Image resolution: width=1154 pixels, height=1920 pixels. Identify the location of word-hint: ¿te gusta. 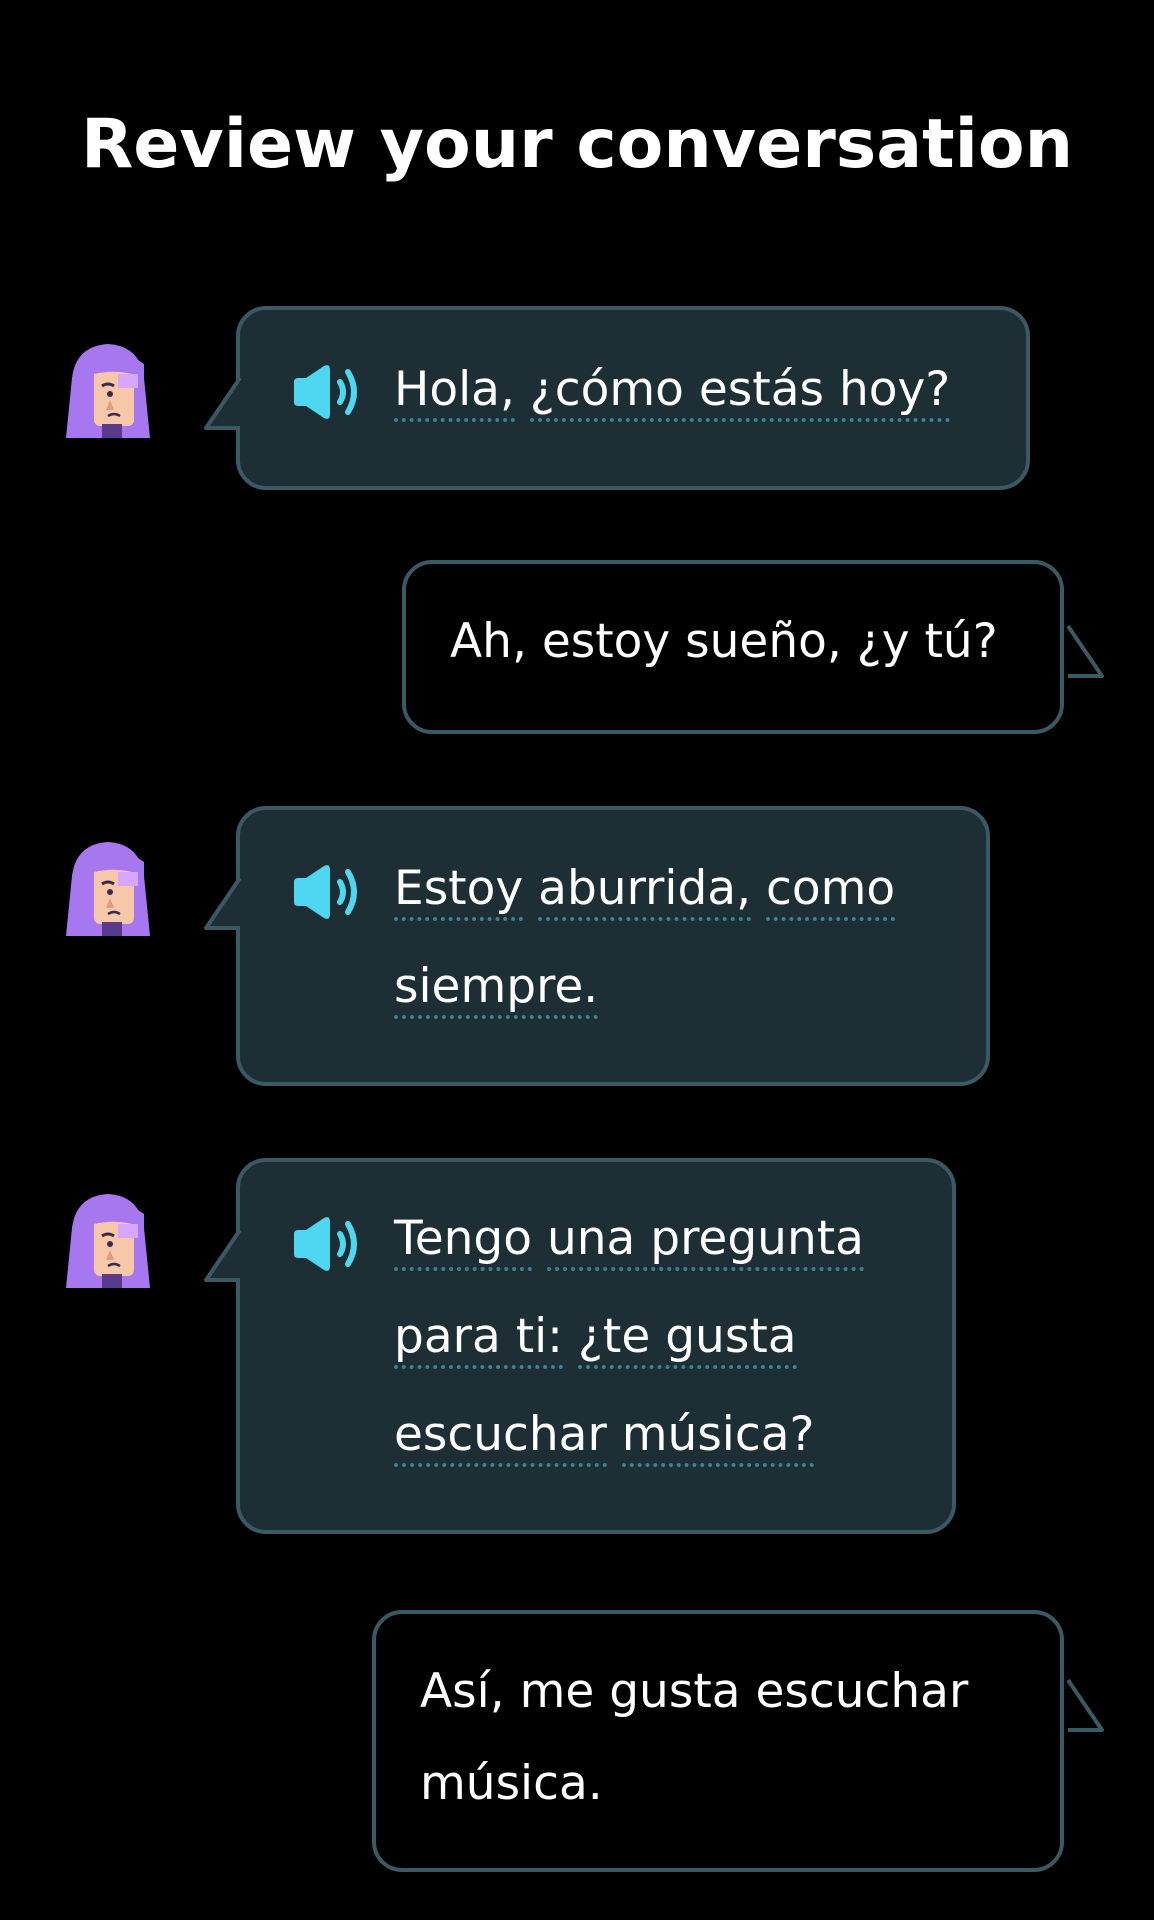
(687, 1339).